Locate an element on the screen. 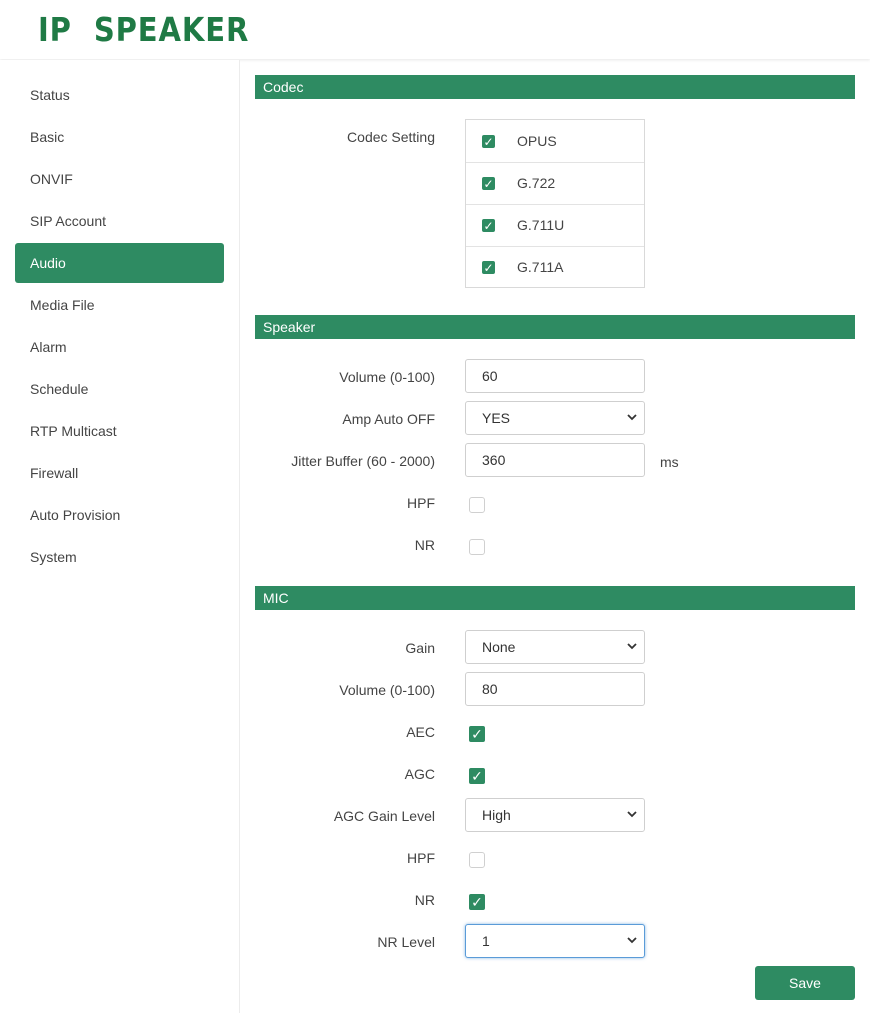 This screenshot has height=1013, width=870. speaker-volume-input: 60 is located at coordinates (555, 376).